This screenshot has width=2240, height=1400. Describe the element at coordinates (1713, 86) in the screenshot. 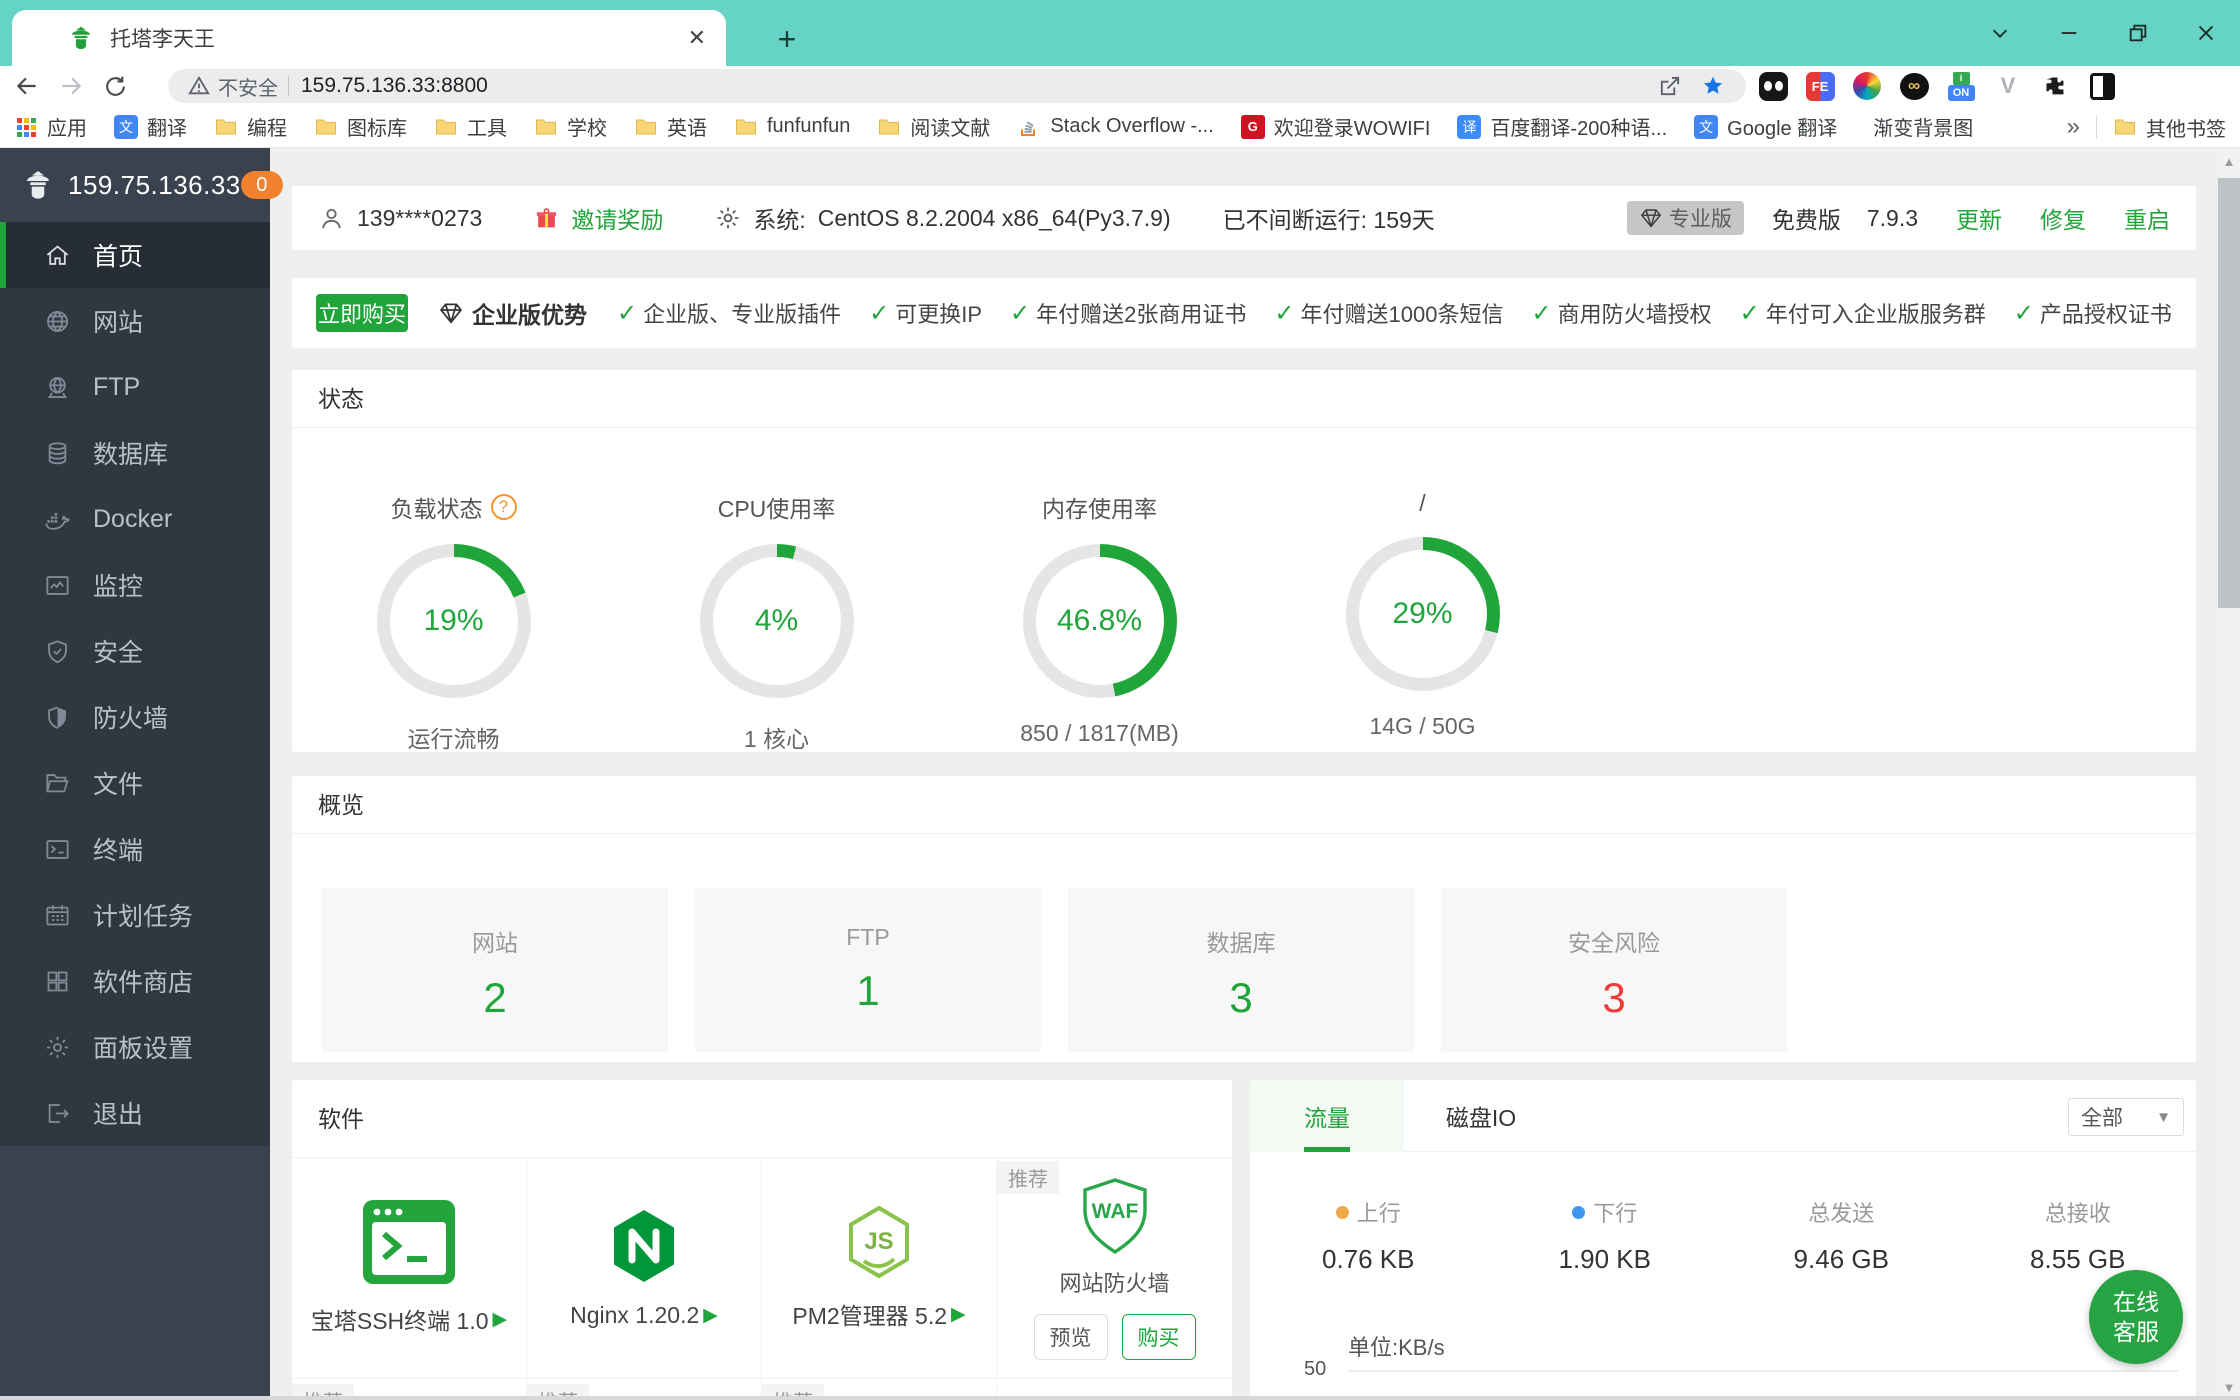

I see `bookmark-star-icon` at that location.